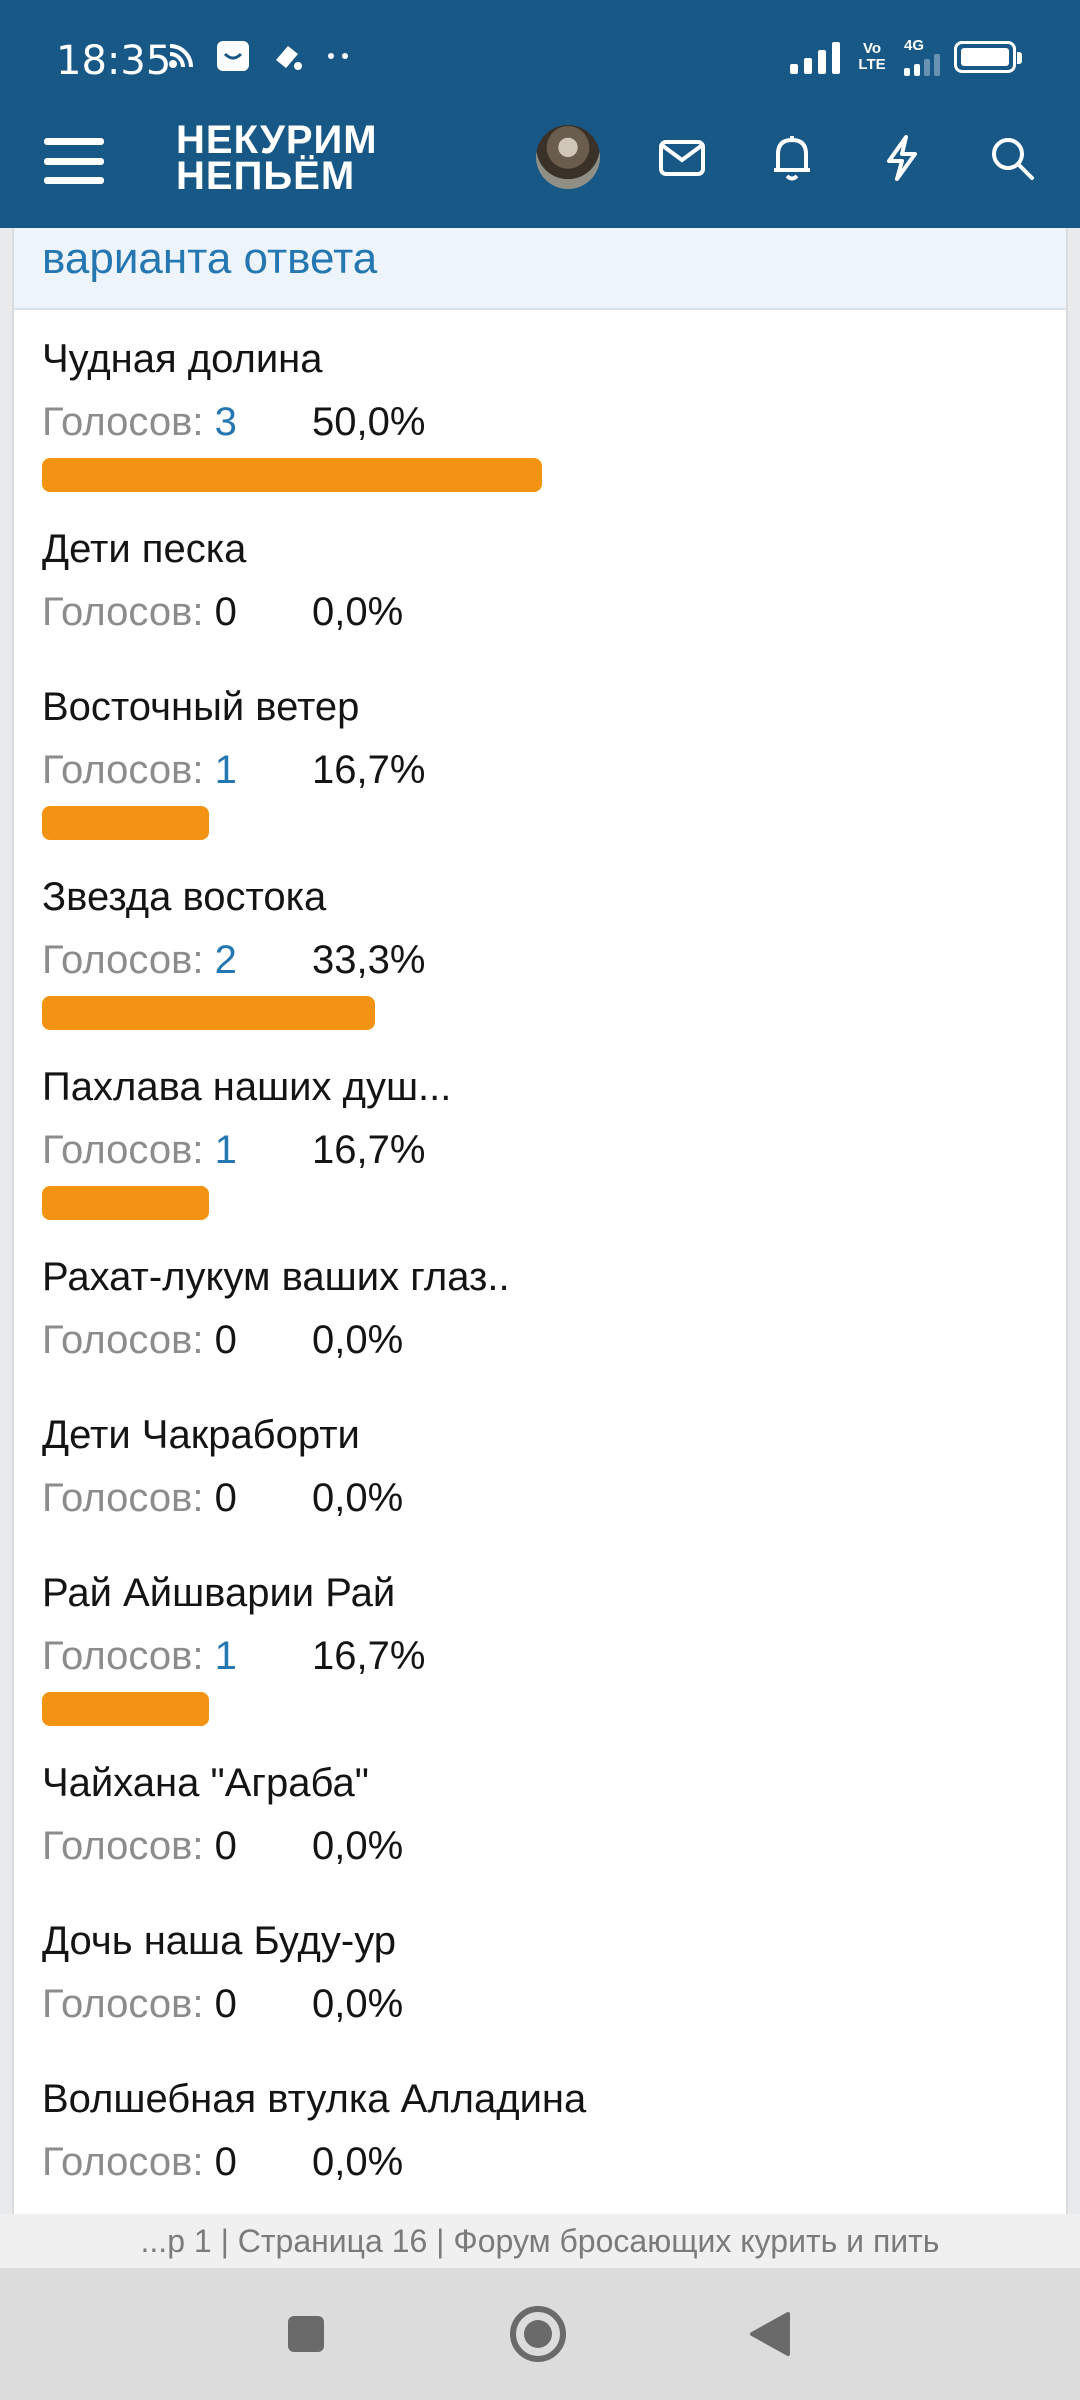 Image resolution: width=1080 pixels, height=2400 pixels. Describe the element at coordinates (74, 161) in the screenshot. I see `menu-icon` at that location.